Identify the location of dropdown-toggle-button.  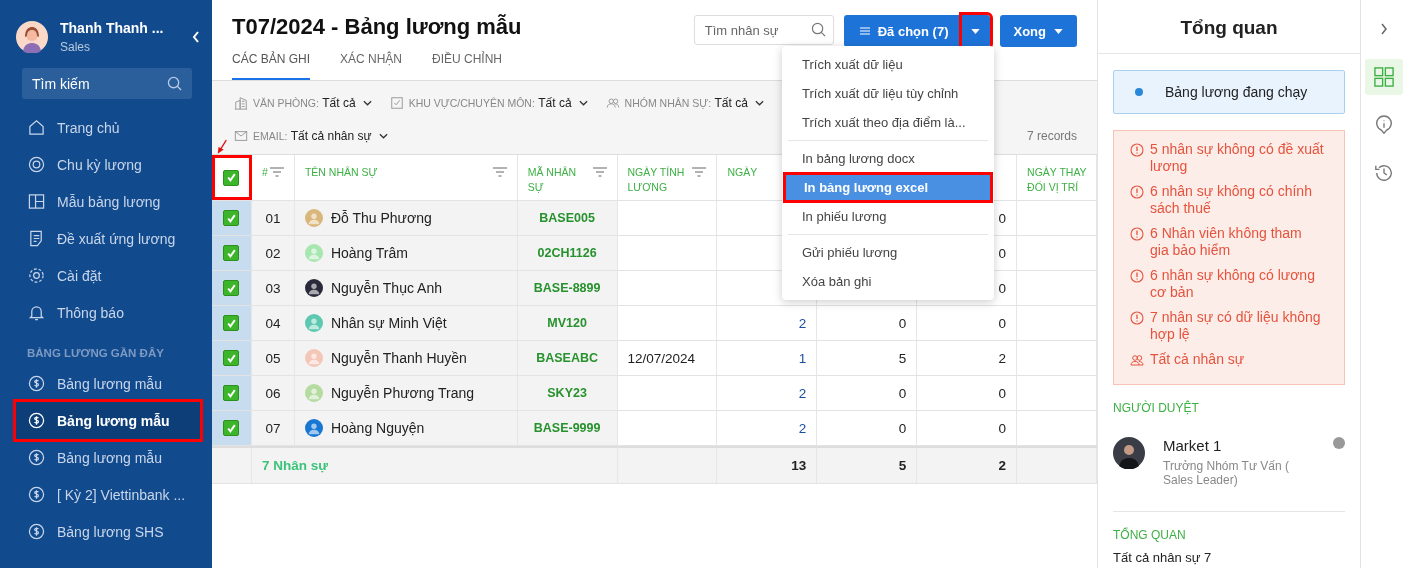
(975, 31).